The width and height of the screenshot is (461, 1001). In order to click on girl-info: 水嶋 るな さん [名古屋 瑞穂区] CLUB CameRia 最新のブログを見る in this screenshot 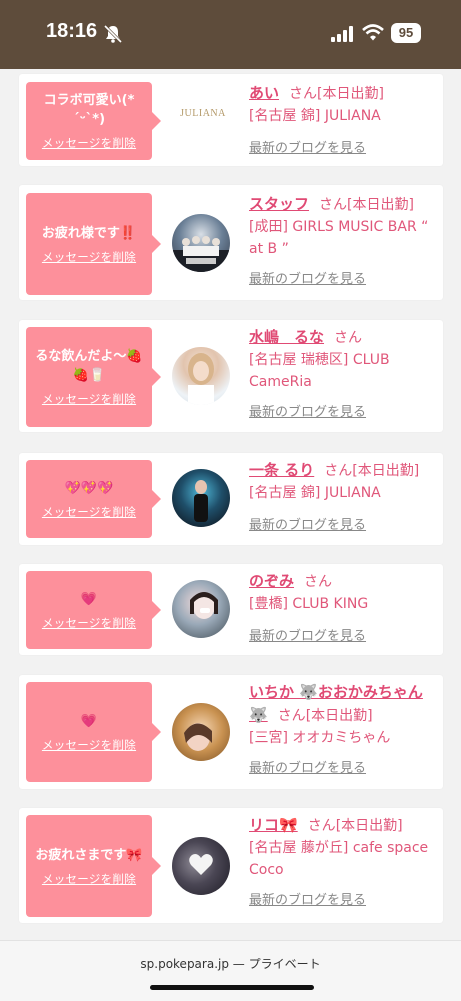, I will do `click(342, 373)`.